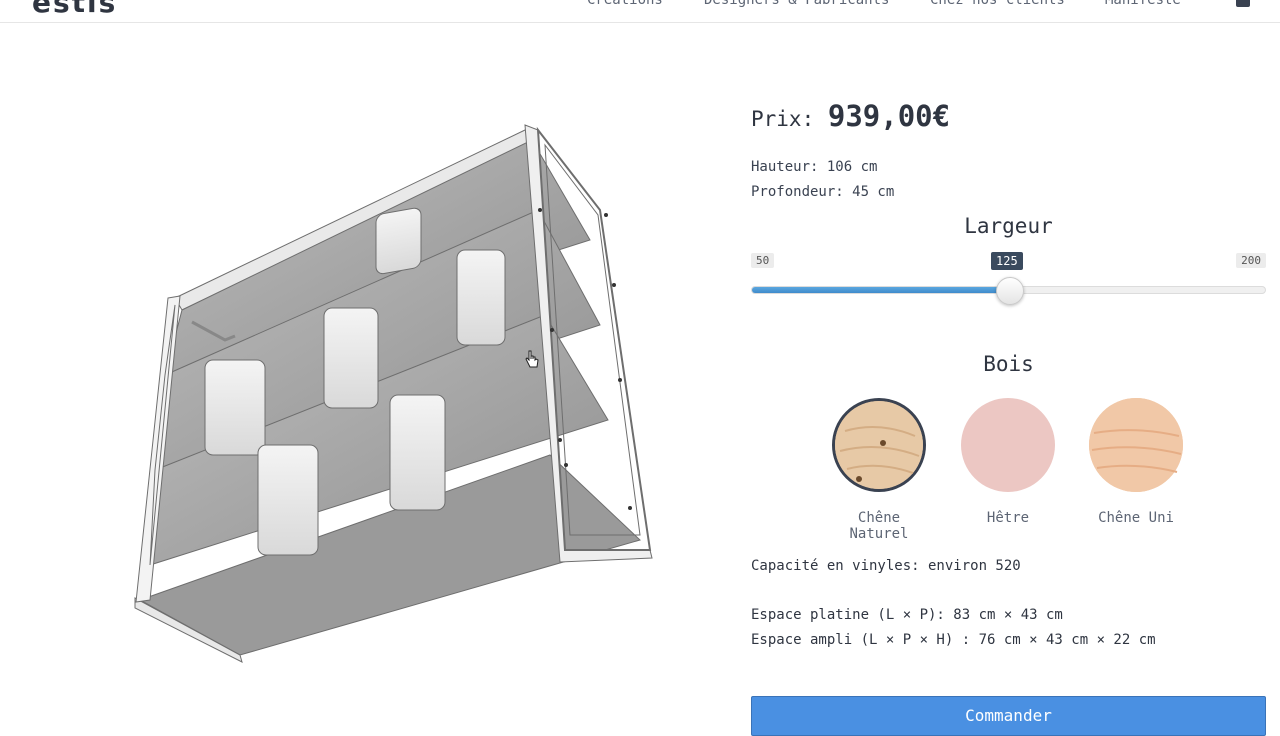  What do you see at coordinates (783, 119) in the screenshot?
I see `price-label: Prix:` at bounding box center [783, 119].